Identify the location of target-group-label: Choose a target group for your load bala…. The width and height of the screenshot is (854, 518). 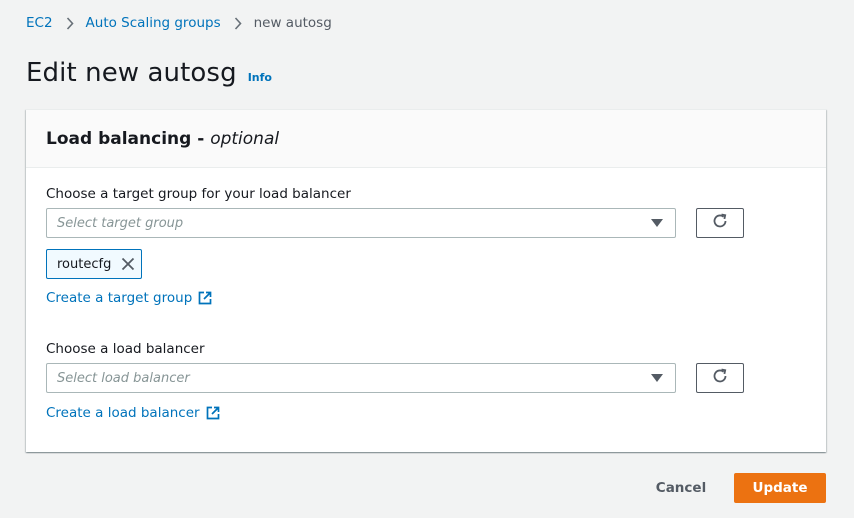
(198, 194).